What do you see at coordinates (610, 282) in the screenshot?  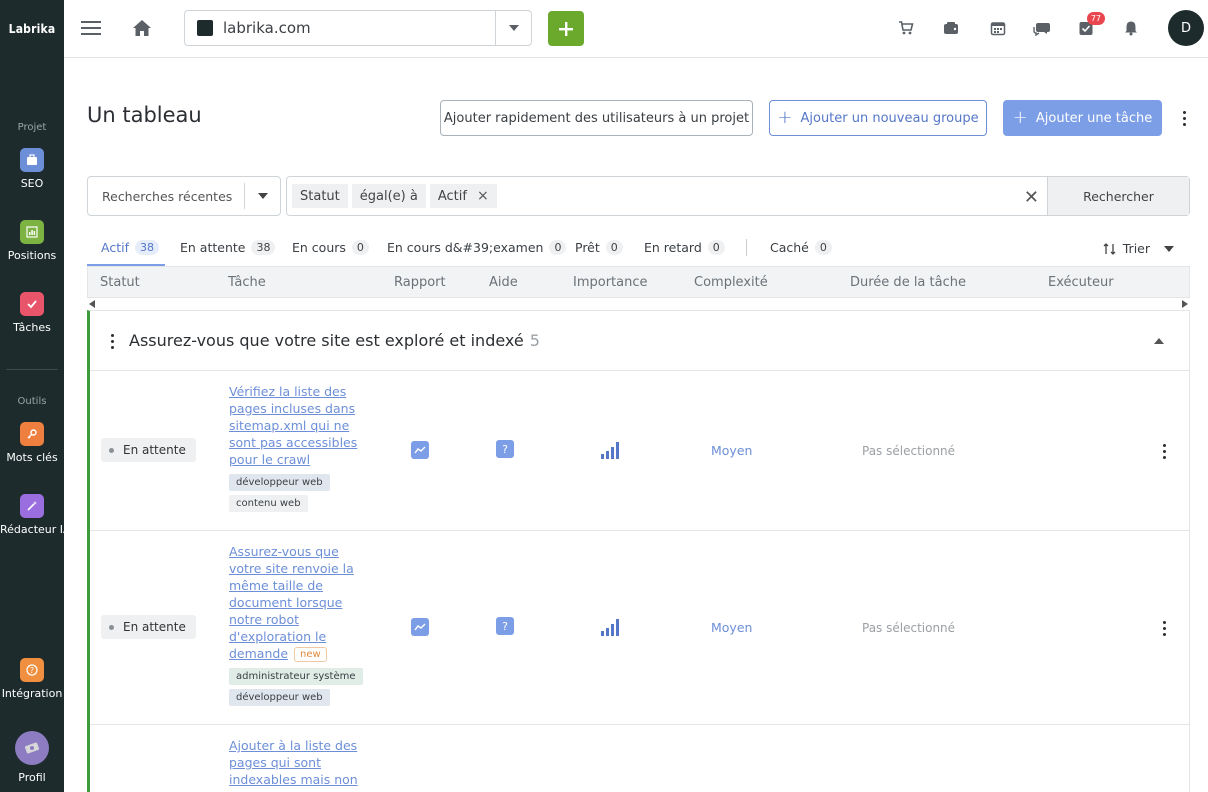 I see `column-header: Importance` at bounding box center [610, 282].